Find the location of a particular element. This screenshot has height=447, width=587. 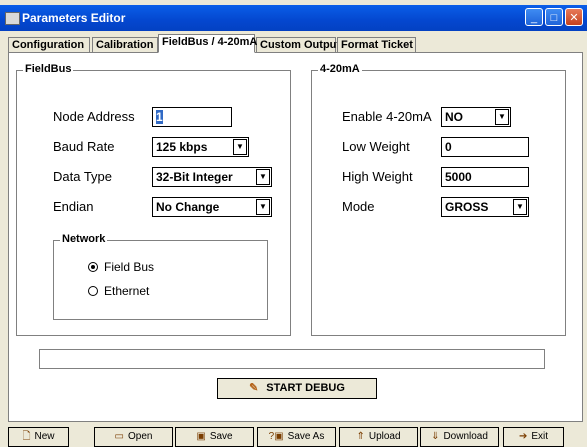

baud-rate-select: 125 kbps ▼ is located at coordinates (200, 147).